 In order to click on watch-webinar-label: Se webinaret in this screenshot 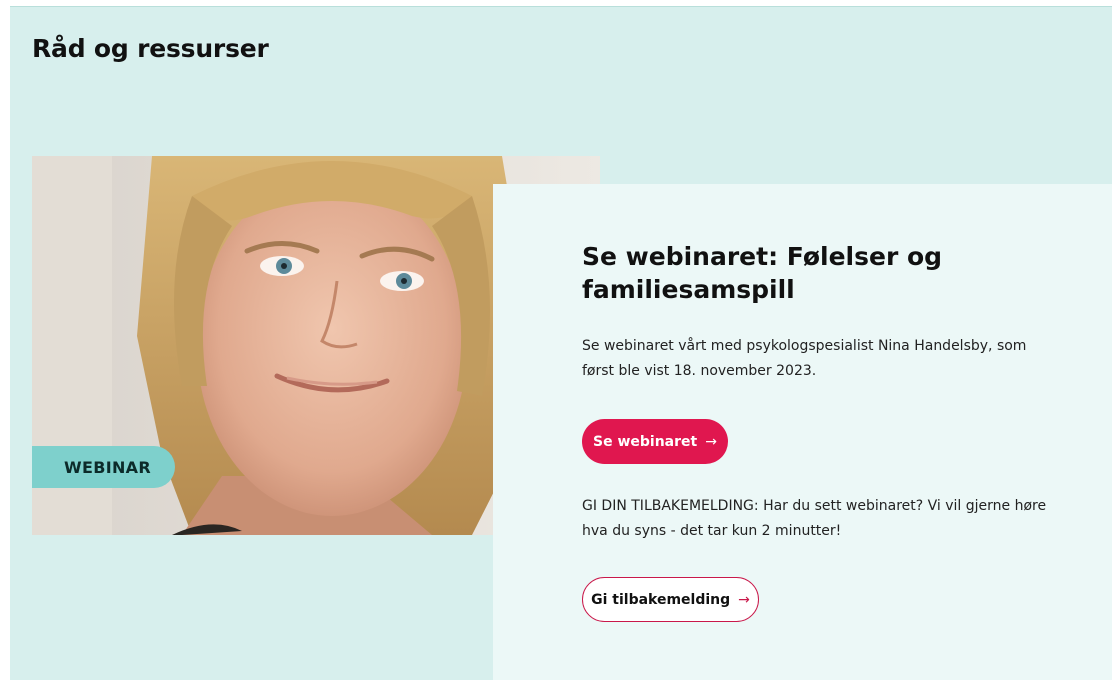, I will do `click(645, 441)`.